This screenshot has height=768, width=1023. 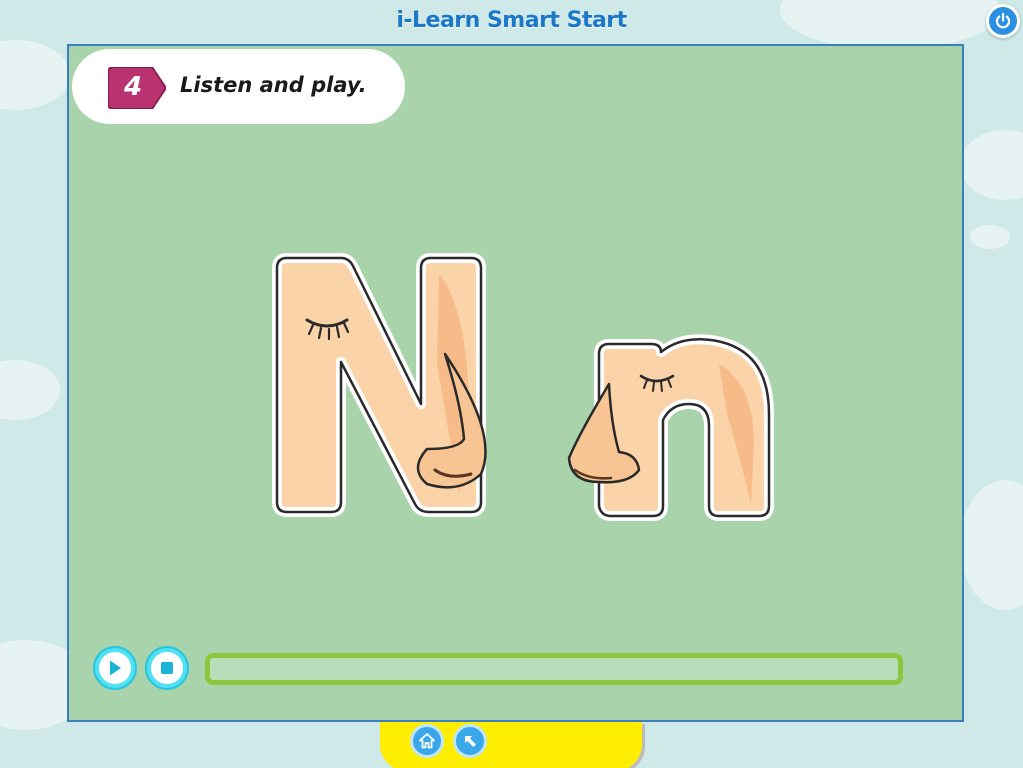 I want to click on power-icon, so click(x=1003, y=21).